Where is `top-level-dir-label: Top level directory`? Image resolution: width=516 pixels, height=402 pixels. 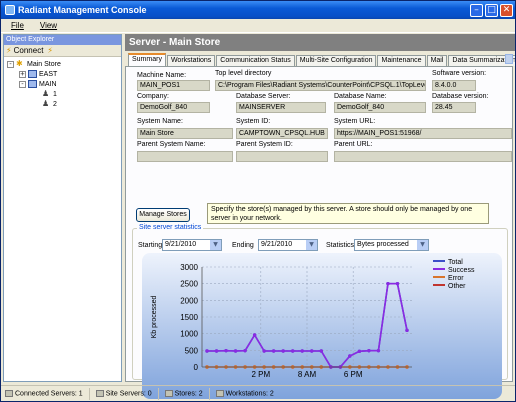 top-level-dir-label: Top level directory is located at coordinates (243, 73).